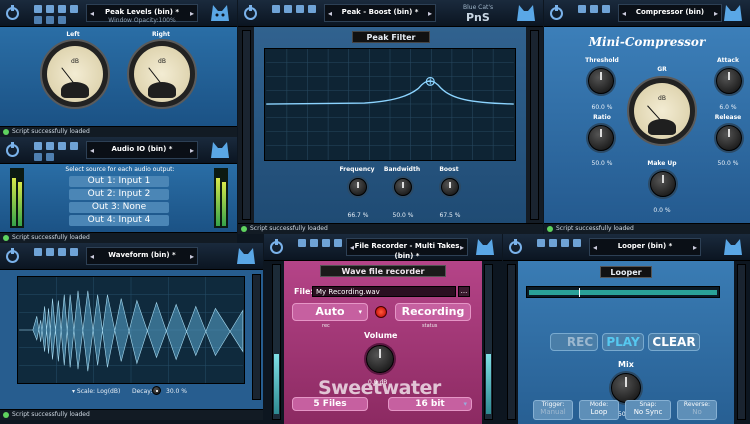  Describe the element at coordinates (384, 291) in the screenshot. I see `file-name-field: My Recording.wav` at that location.